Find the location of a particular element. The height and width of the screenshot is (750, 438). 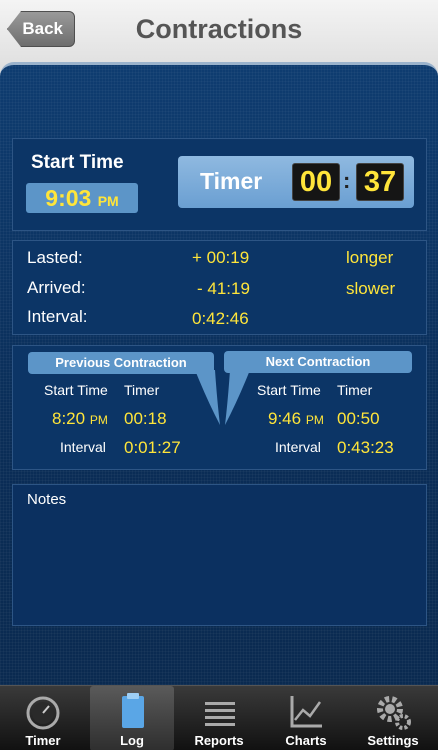

next-timer-value: 00:50 is located at coordinates (358, 418).